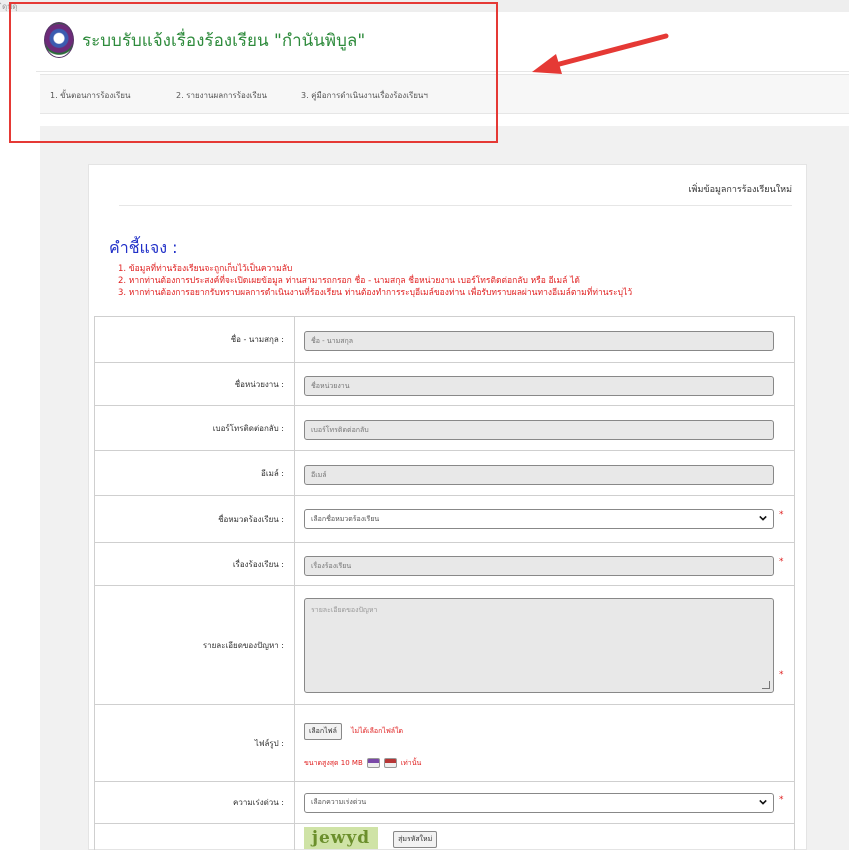 The width and height of the screenshot is (849, 850). I want to click on card-divider, so click(455, 205).